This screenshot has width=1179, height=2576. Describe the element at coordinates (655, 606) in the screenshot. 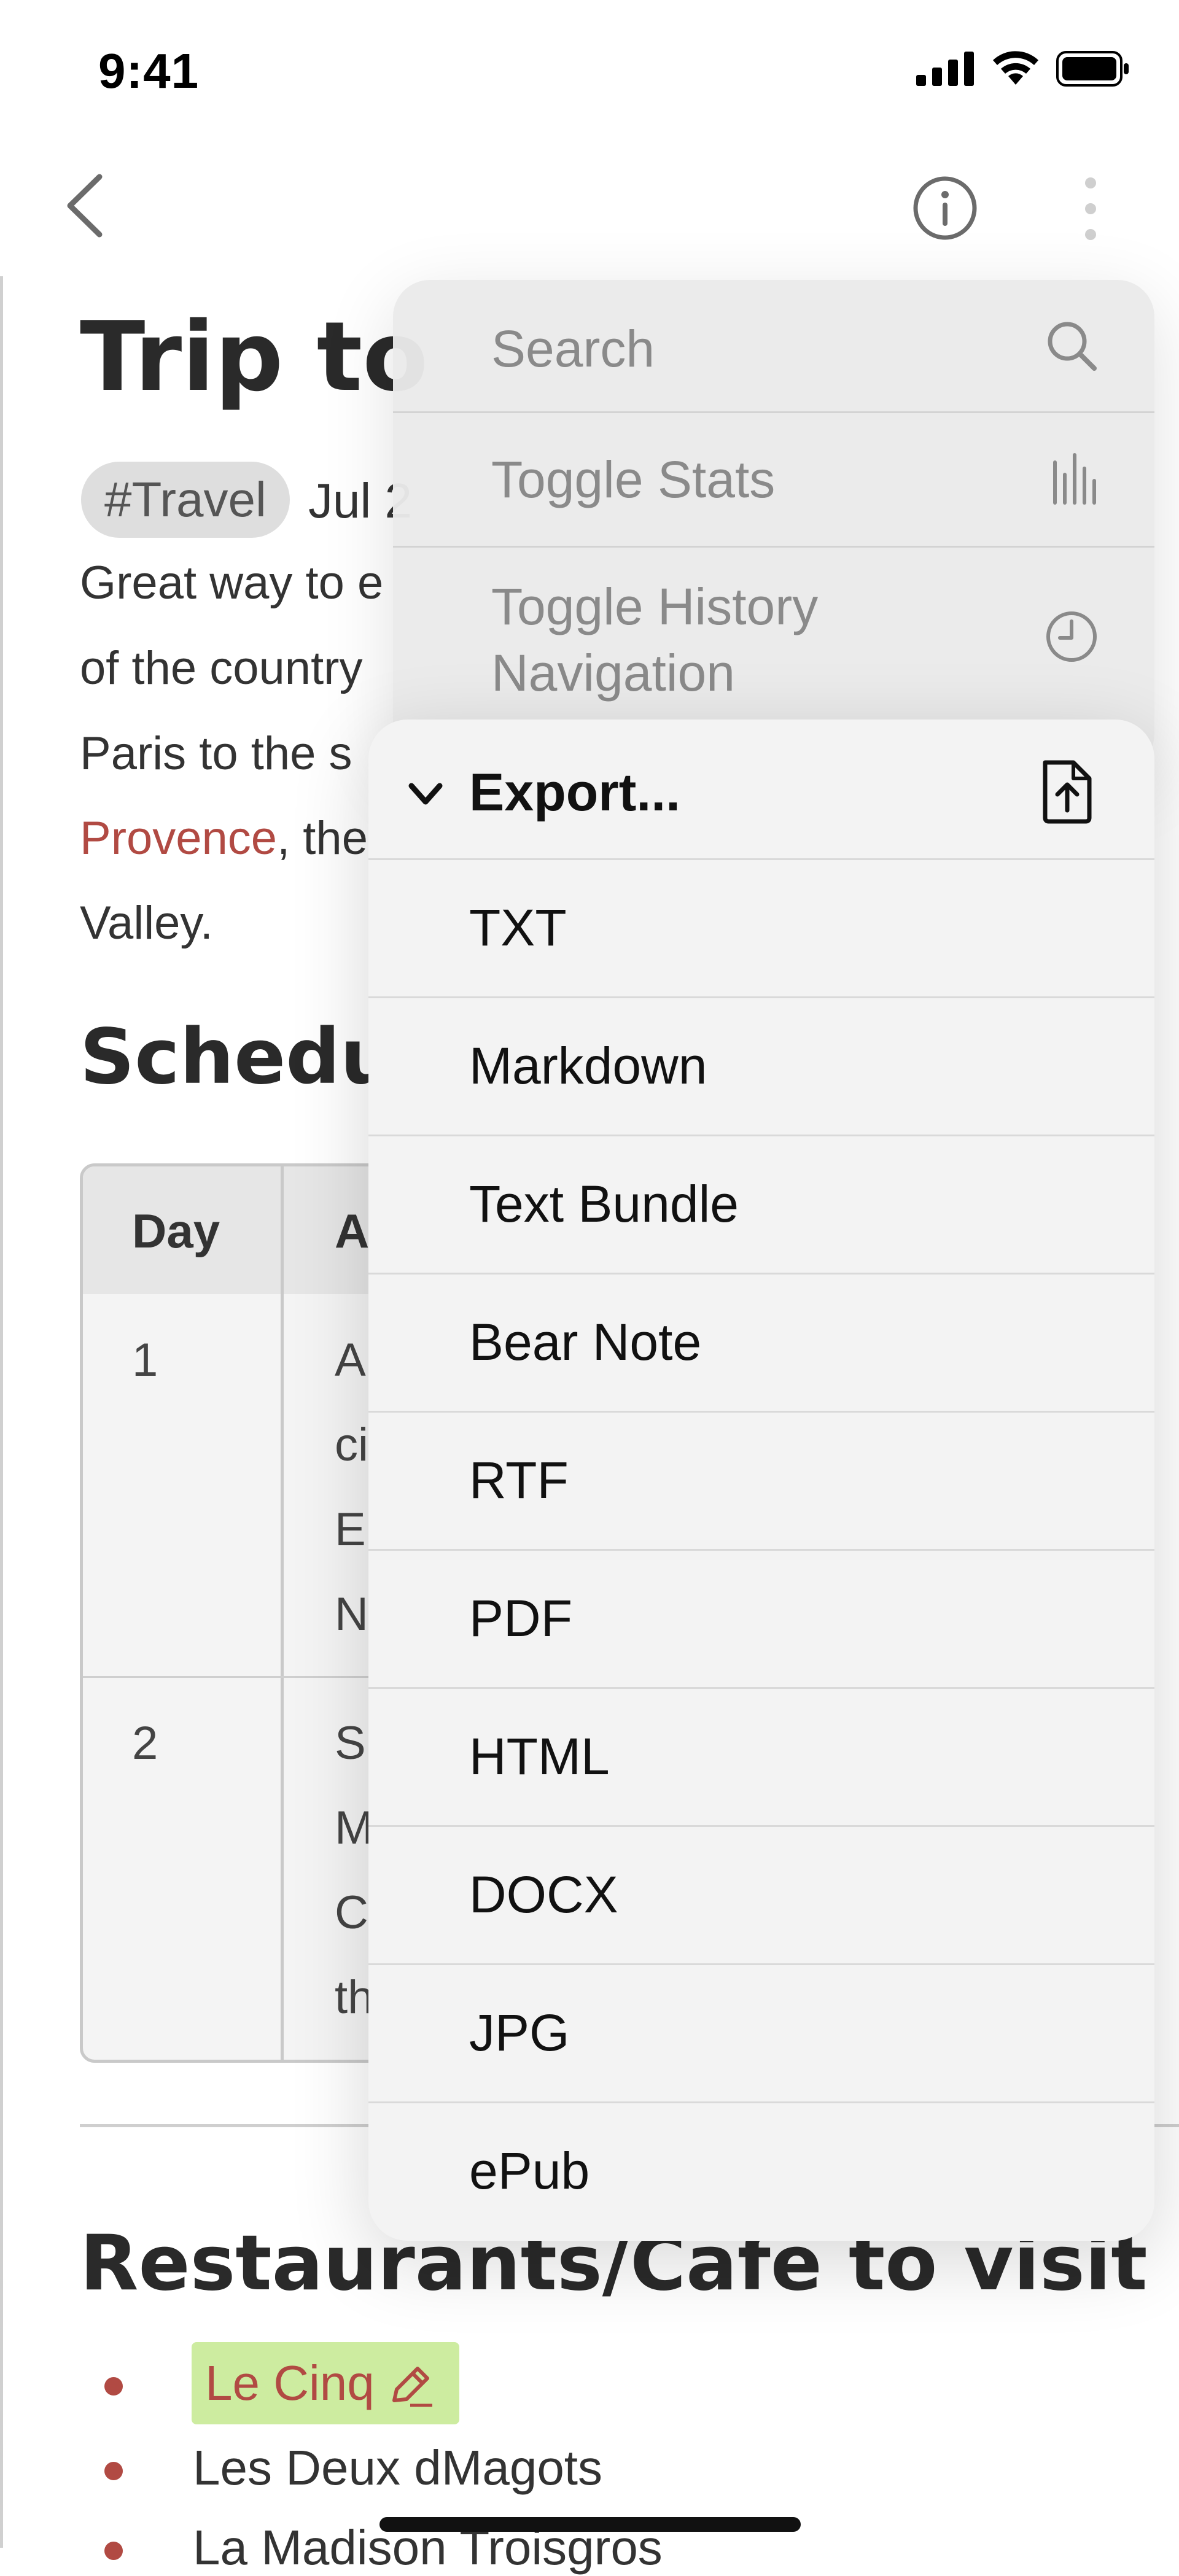

I see `menu-item-label: Toggle History` at that location.